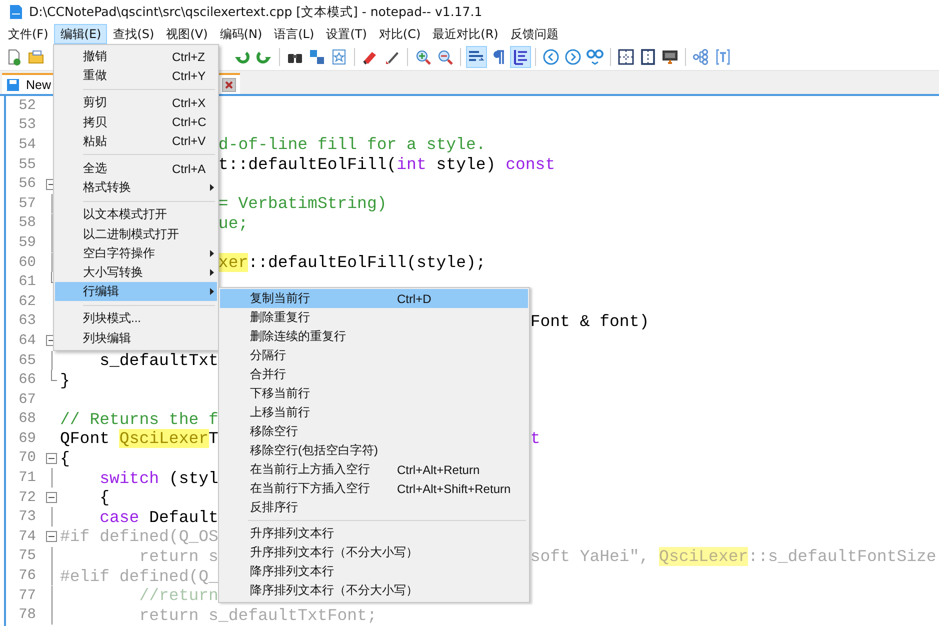  I want to click on code-text: #if defined(Q_OS, so click(139, 536).